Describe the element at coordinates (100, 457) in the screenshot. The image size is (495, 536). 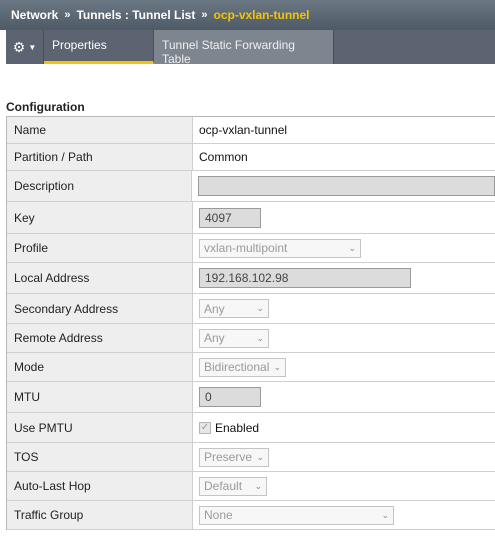
I see `field-label: TOS` at that location.